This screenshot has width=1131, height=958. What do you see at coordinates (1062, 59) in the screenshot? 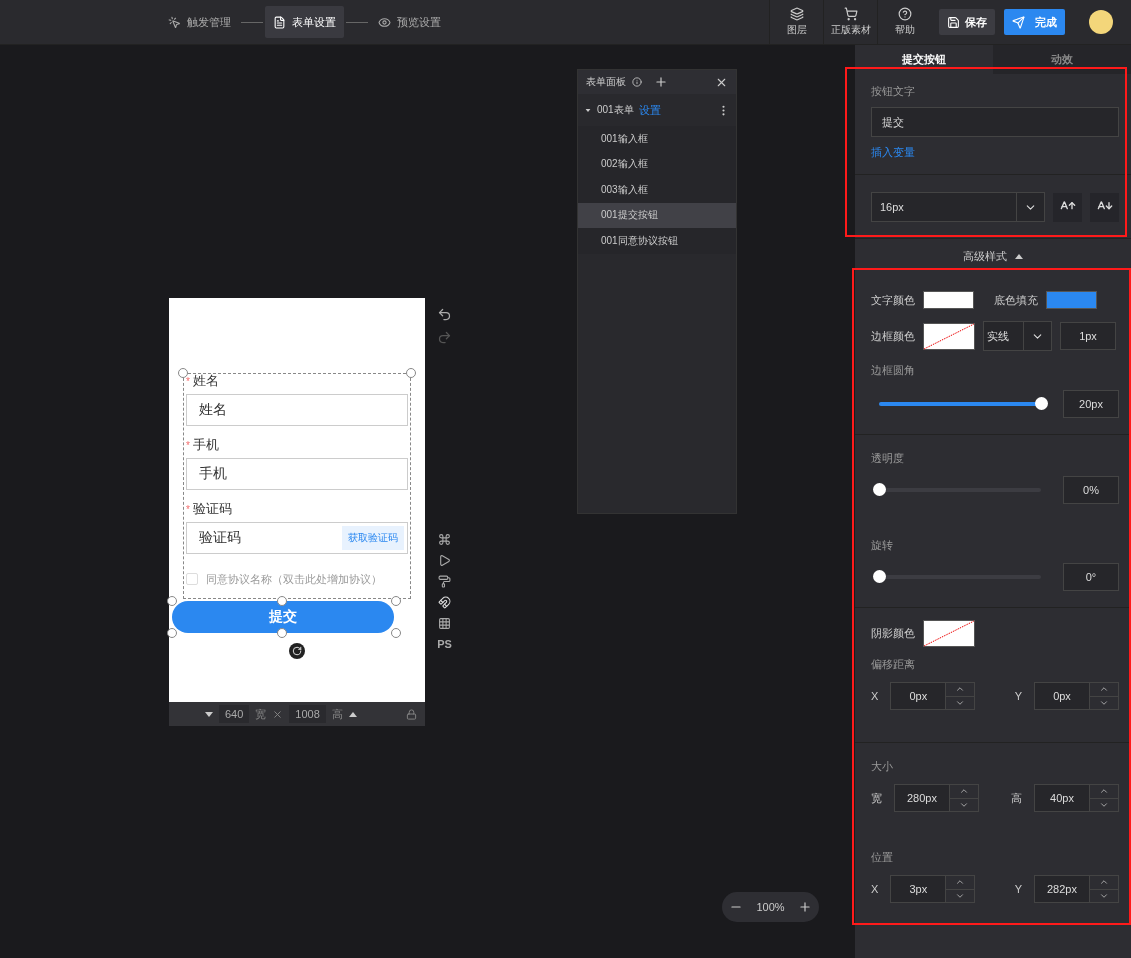
I see `panel-tab: 动效` at bounding box center [1062, 59].